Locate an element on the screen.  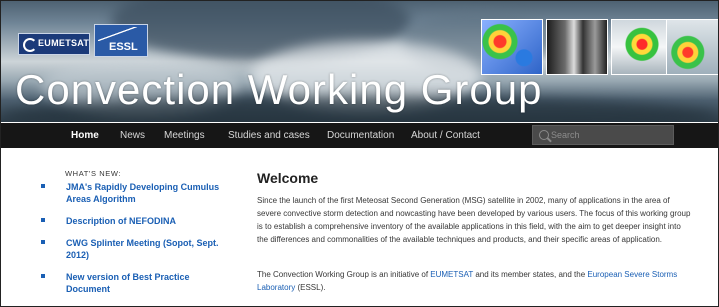
eumetsat-logo: EUMETSAT is located at coordinates (54, 44).